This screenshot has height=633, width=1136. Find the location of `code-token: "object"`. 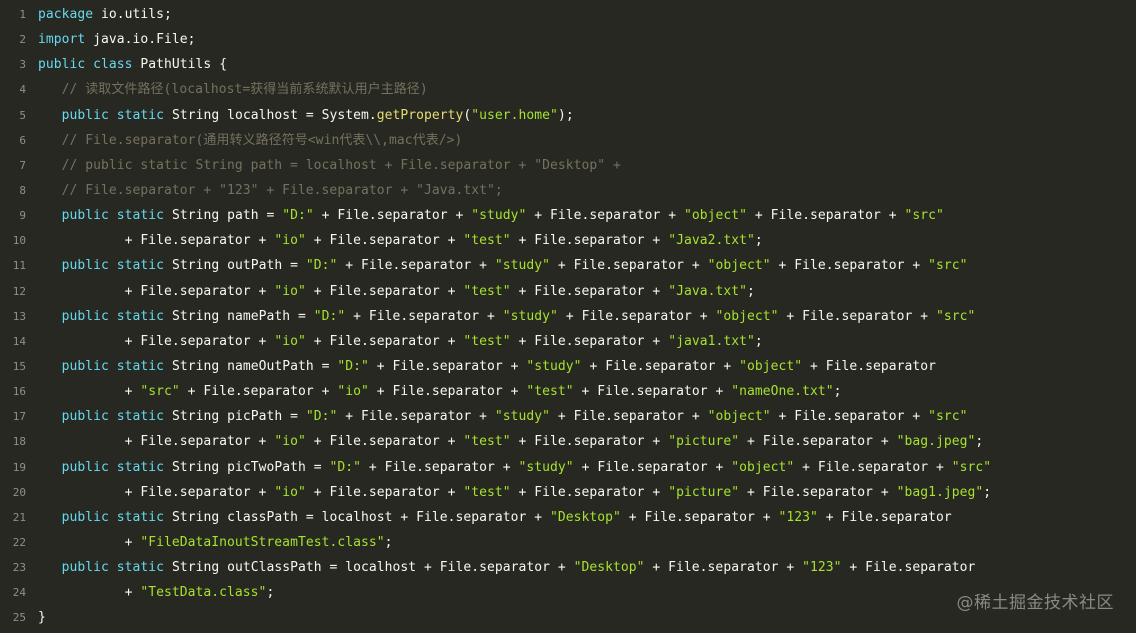

code-token: "object" is located at coordinates (739, 266).